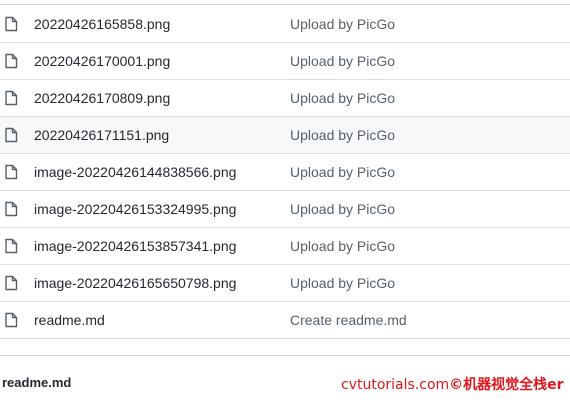 The image size is (570, 413). Describe the element at coordinates (285, 134) in the screenshot. I see `file-row: 20220426171151.png Upload by PicGo` at that location.